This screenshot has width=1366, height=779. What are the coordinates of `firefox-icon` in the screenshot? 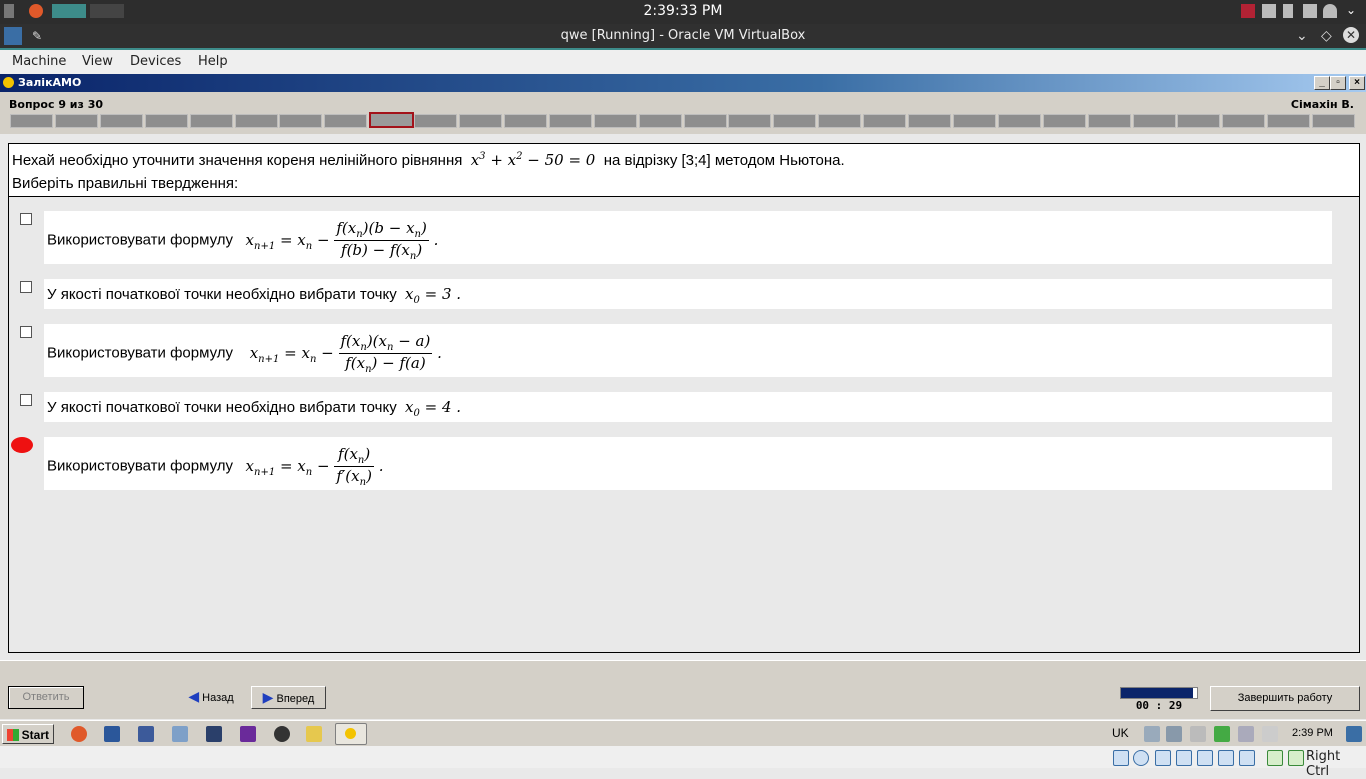 It's located at (79, 734).